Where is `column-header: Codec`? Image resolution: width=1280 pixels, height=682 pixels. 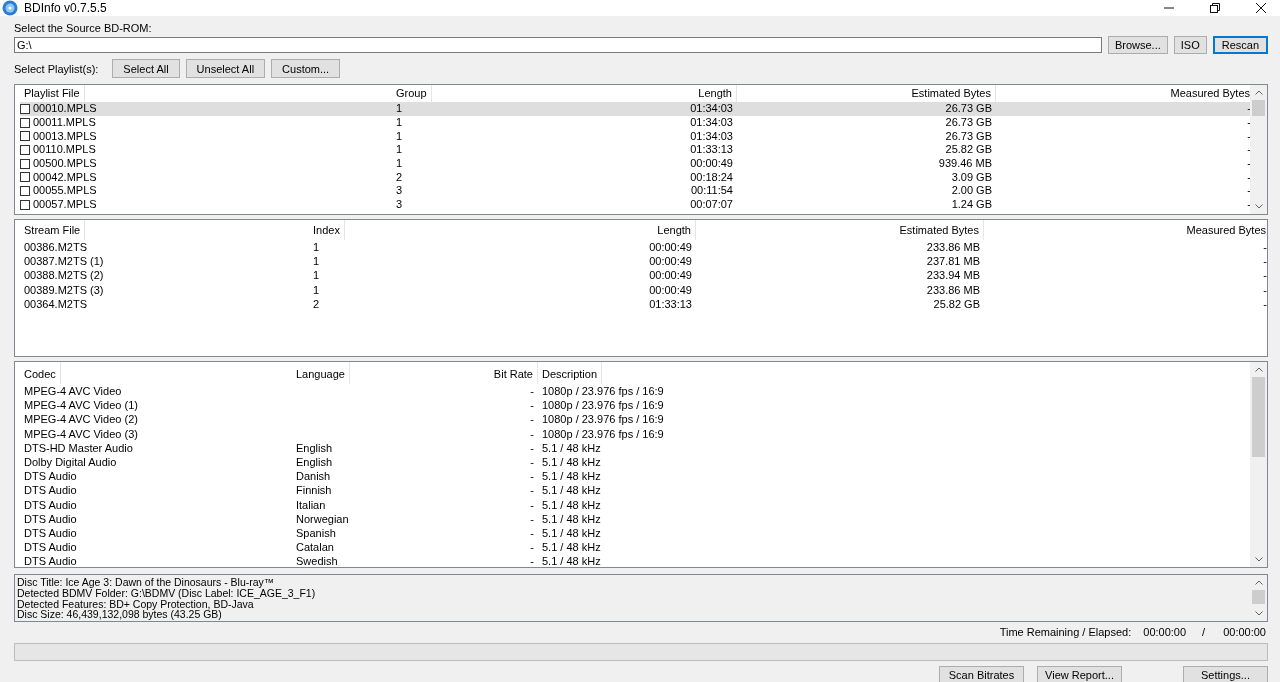
column-header: Codec is located at coordinates (40, 373).